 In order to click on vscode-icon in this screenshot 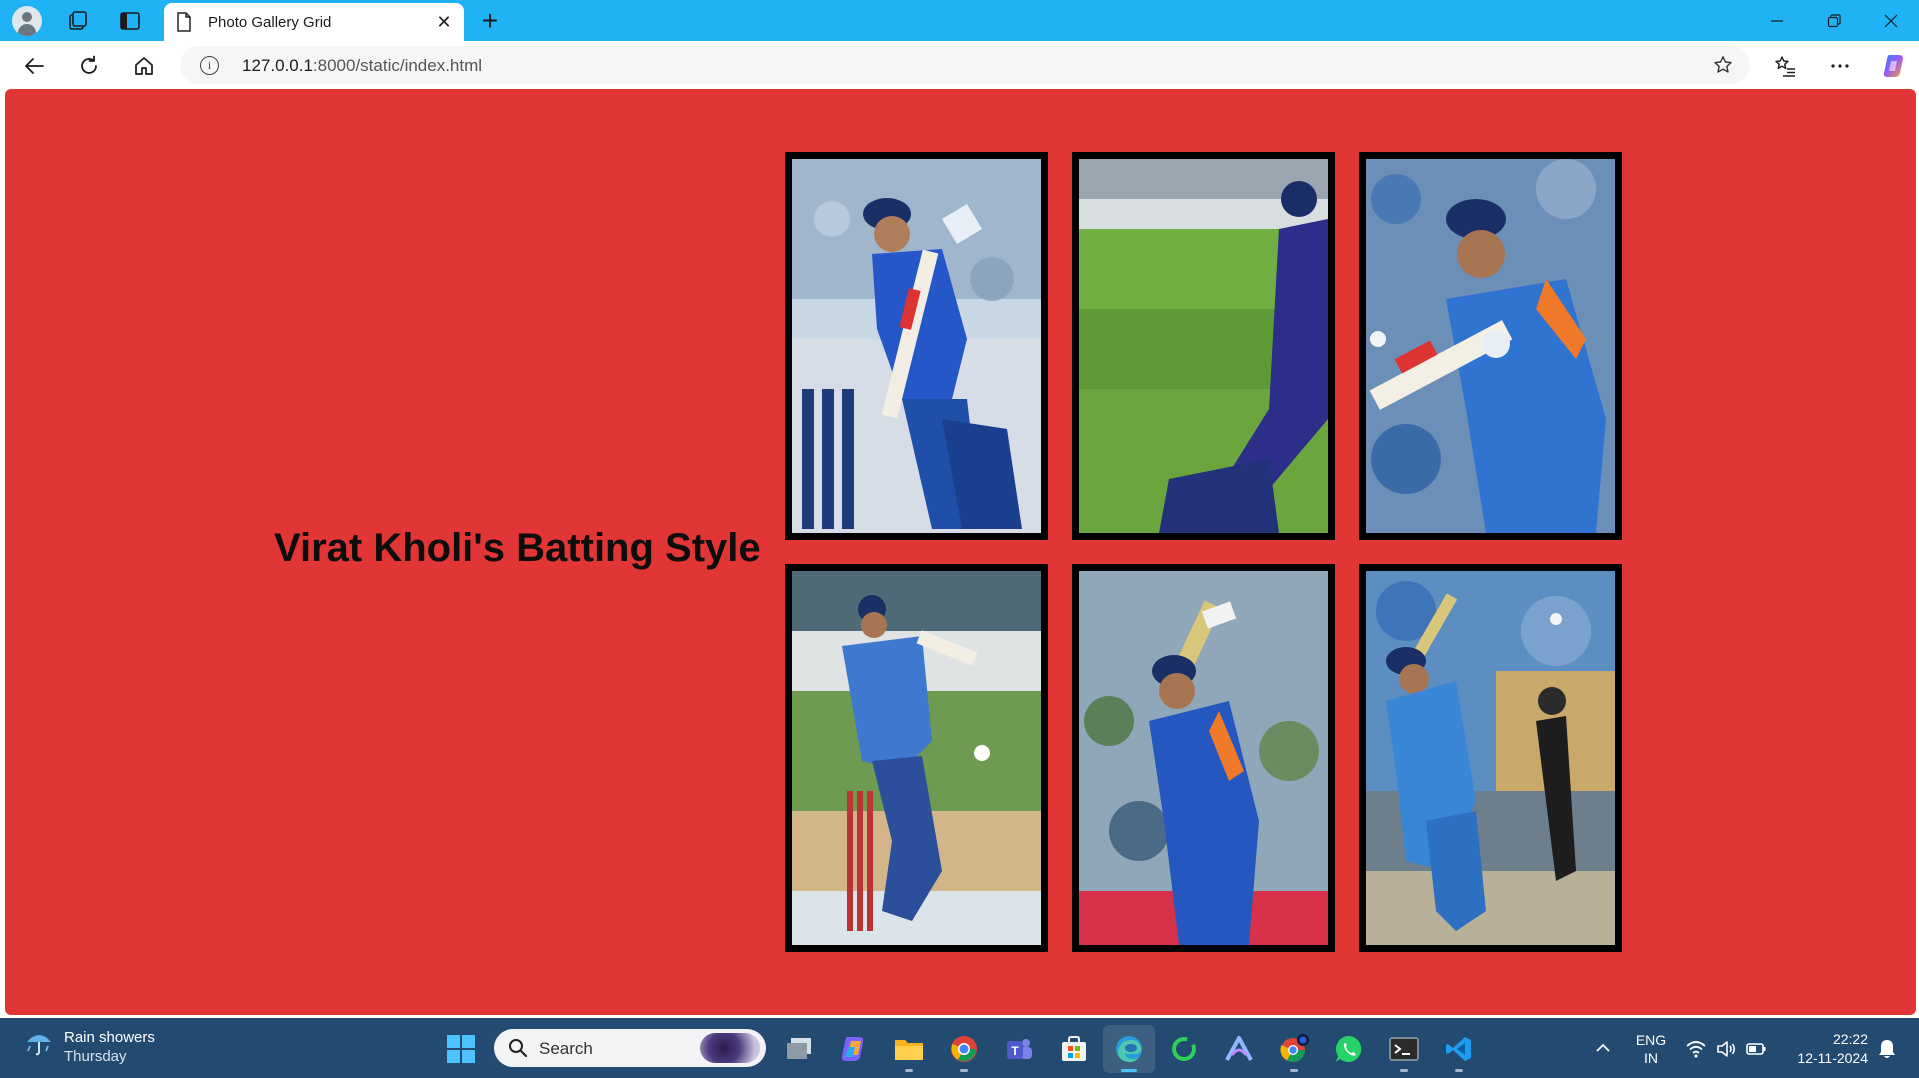, I will do `click(1459, 1052)`.